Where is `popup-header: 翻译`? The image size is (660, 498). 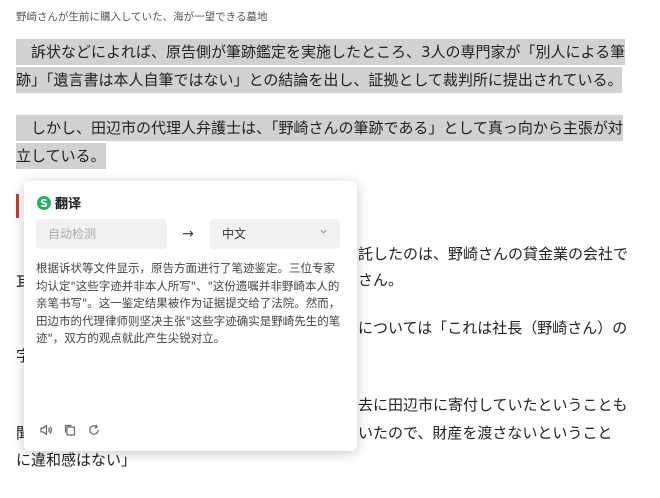
popup-header: 翻译 is located at coordinates (59, 202).